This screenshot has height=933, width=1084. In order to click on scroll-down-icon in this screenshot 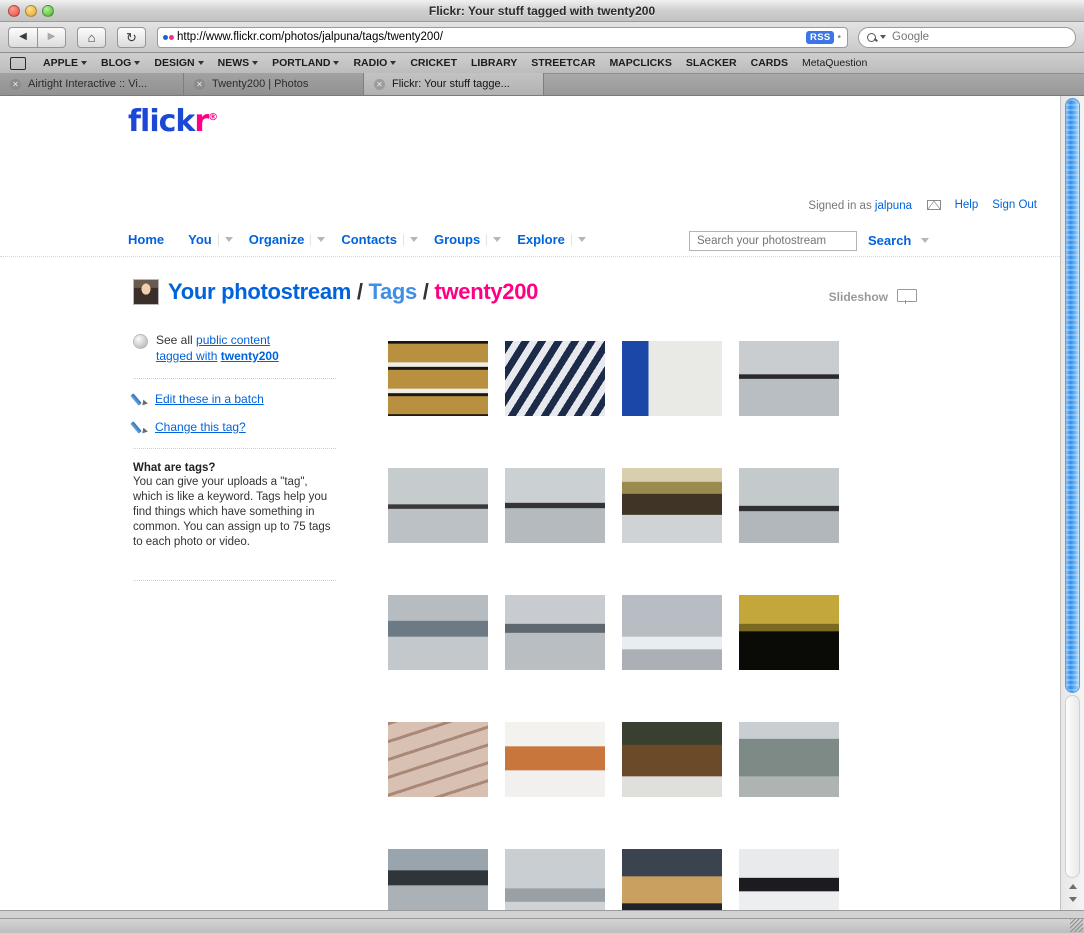, I will do `click(1072, 899)`.